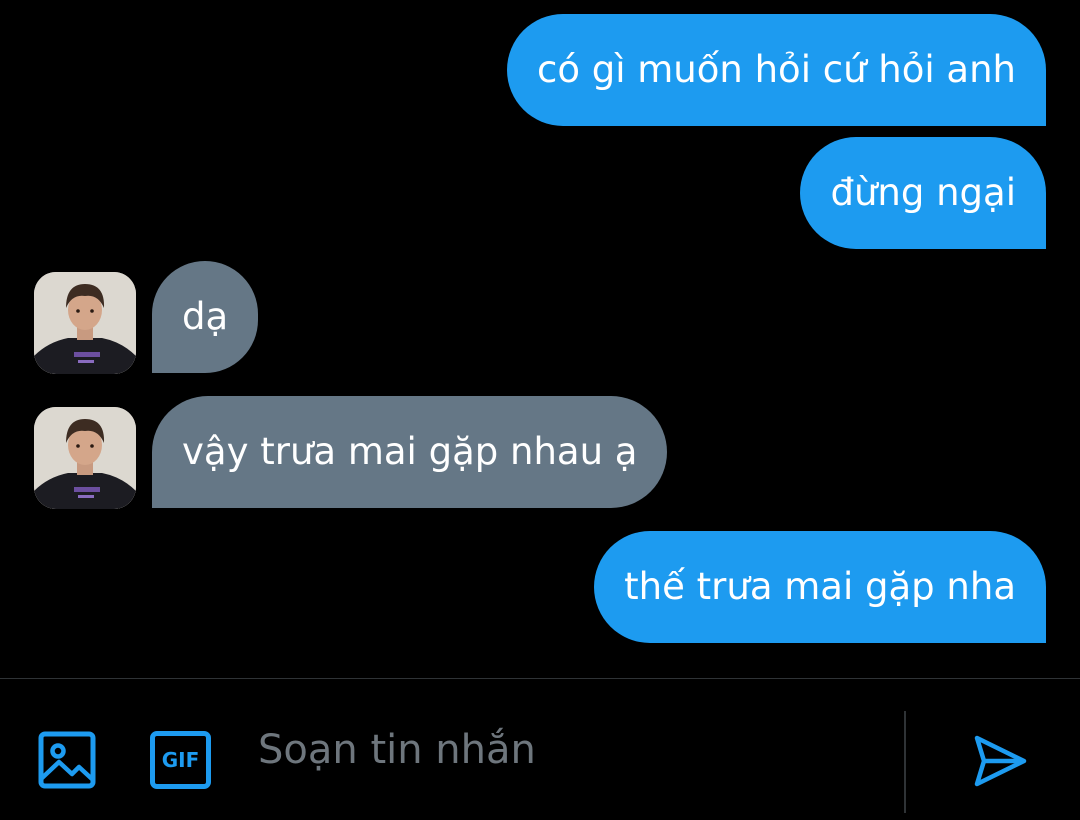 The image size is (1080, 820). I want to click on message-bubble-incoming: vậy trưa mai gặp nhau ạ, so click(410, 452).